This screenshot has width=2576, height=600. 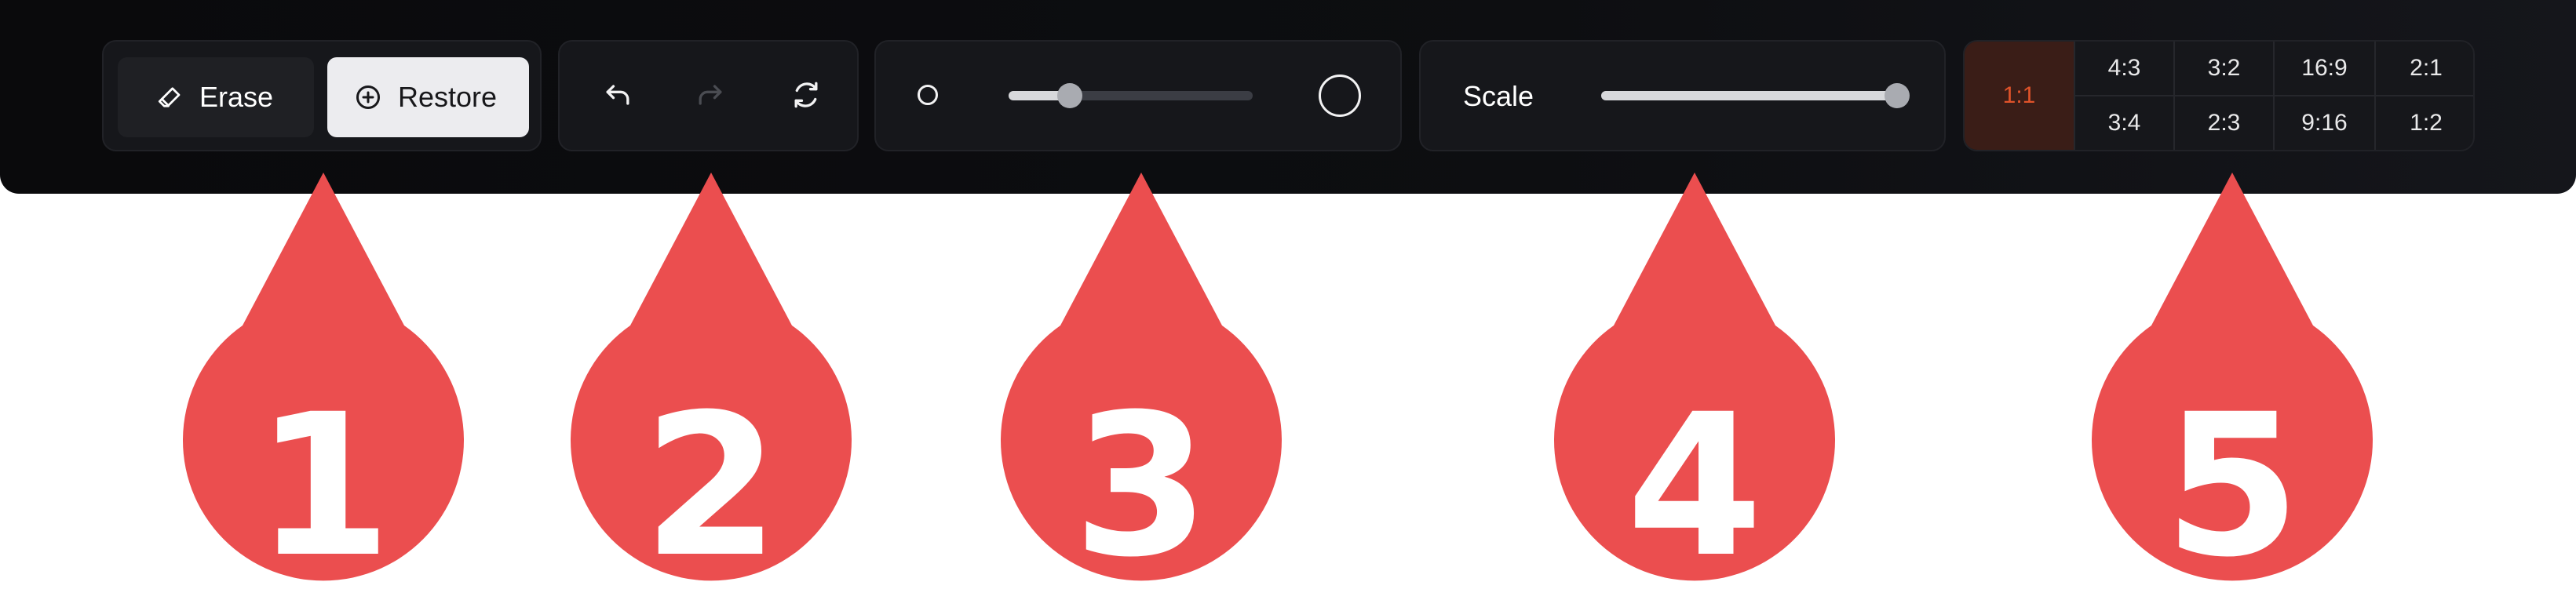 I want to click on erase-button: Erase, so click(x=216, y=97).